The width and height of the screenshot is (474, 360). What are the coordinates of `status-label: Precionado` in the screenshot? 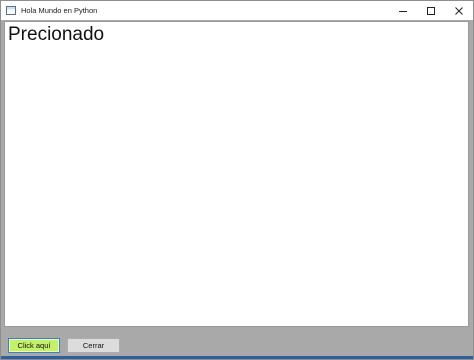 It's located at (56, 34).